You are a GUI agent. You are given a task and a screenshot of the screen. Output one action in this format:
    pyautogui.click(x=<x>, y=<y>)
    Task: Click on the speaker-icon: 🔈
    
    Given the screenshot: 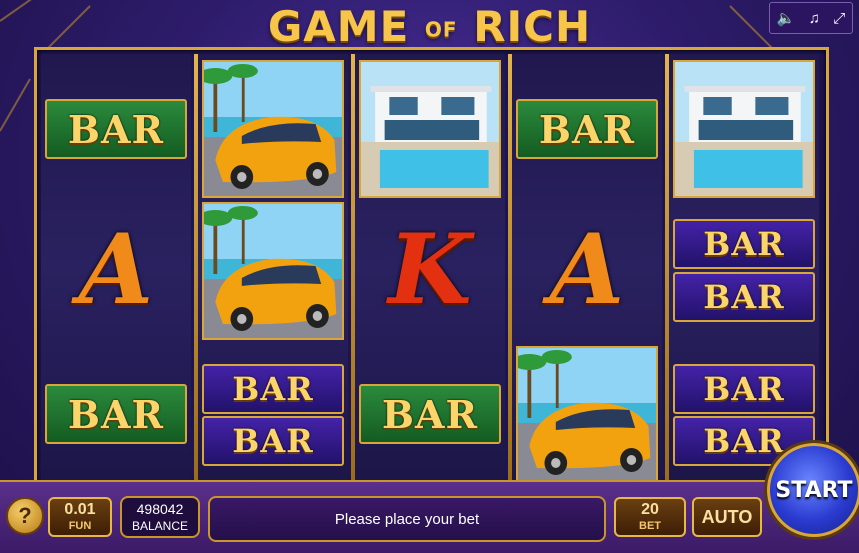 What is the action you would take?
    pyautogui.click(x=786, y=18)
    